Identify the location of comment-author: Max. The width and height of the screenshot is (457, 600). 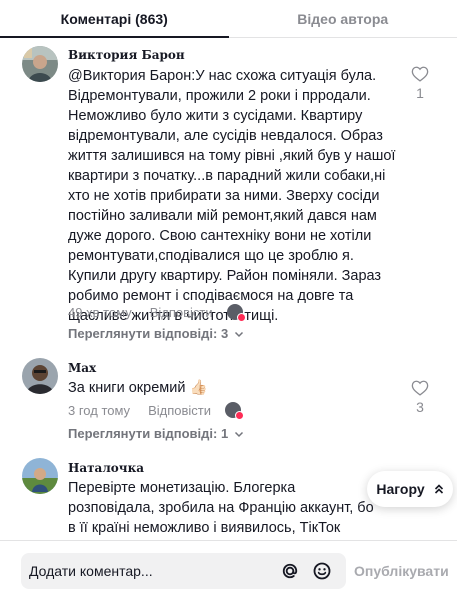
(82, 368).